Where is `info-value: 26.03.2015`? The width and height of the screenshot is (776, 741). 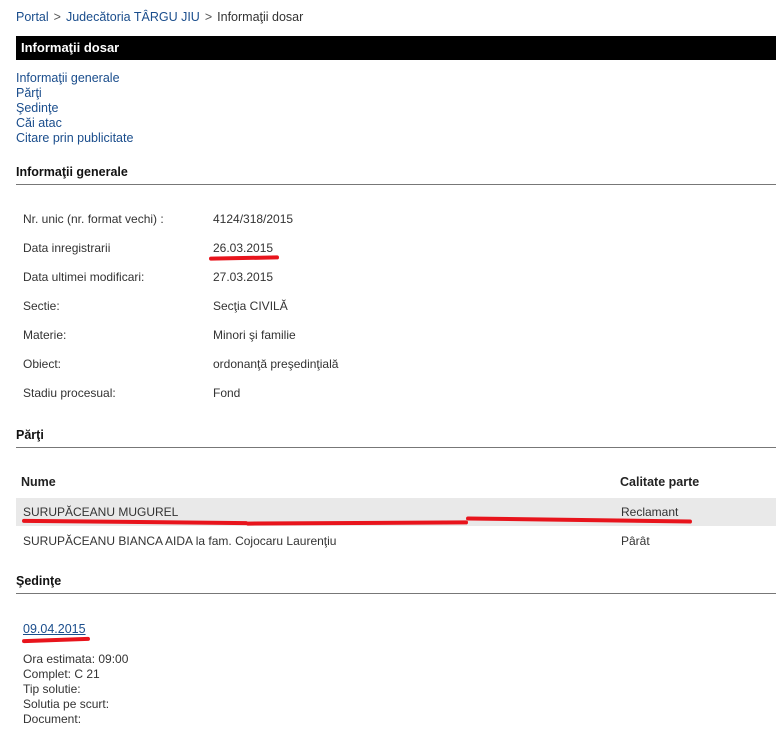
info-value: 26.03.2015 is located at coordinates (243, 248).